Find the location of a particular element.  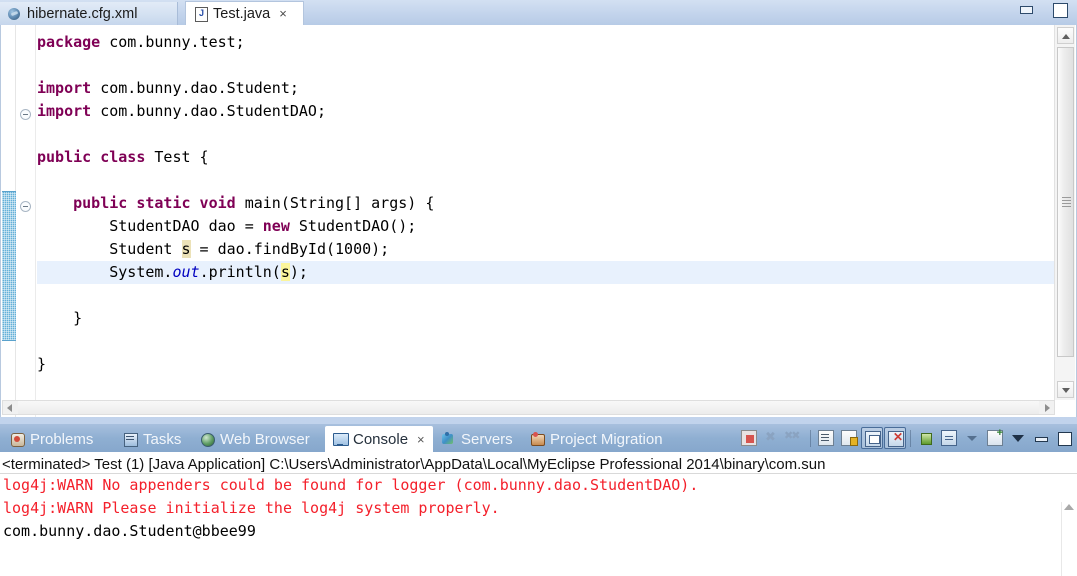

code-token: } is located at coordinates (60, 318).